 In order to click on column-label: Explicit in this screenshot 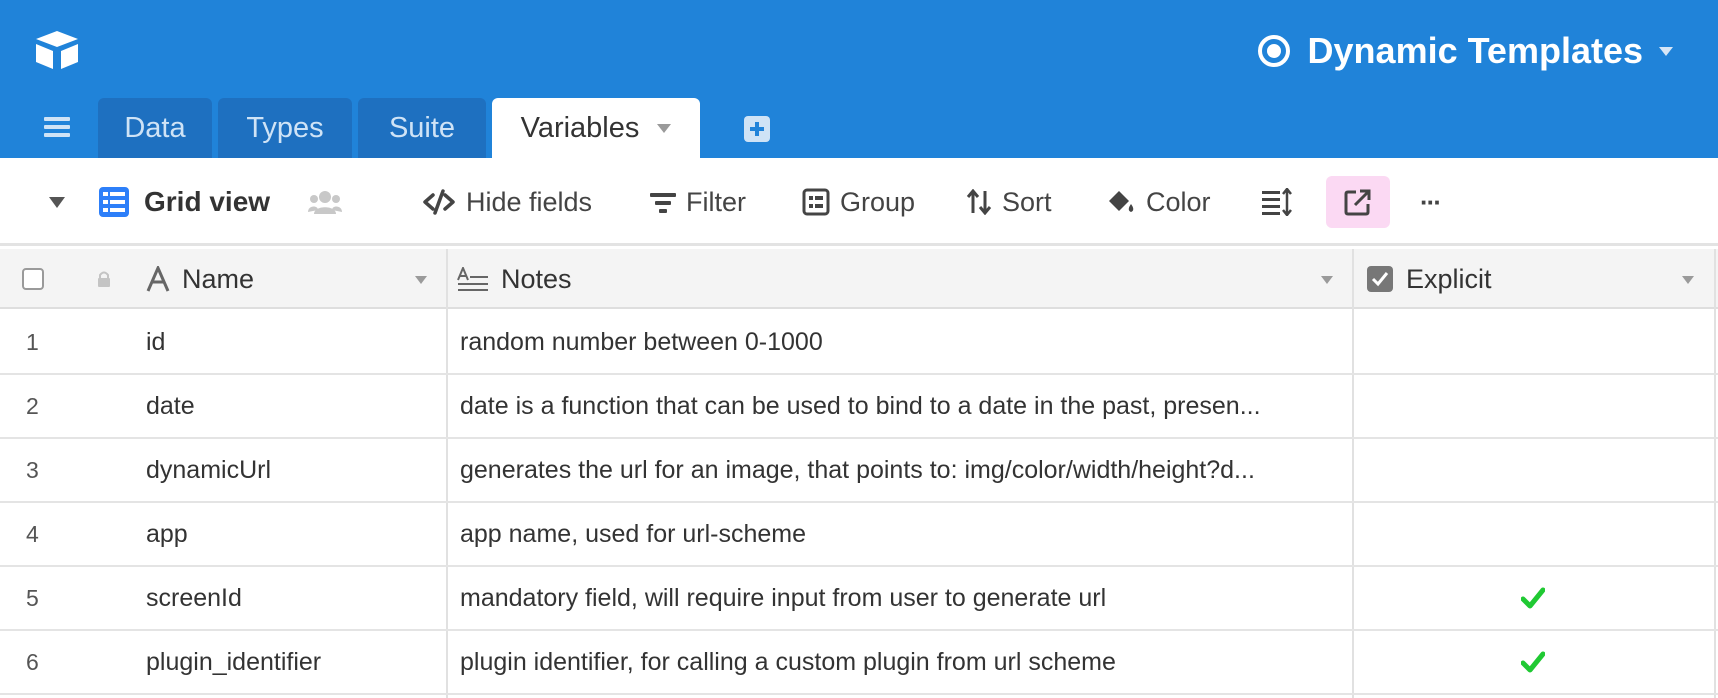, I will do `click(1449, 278)`.